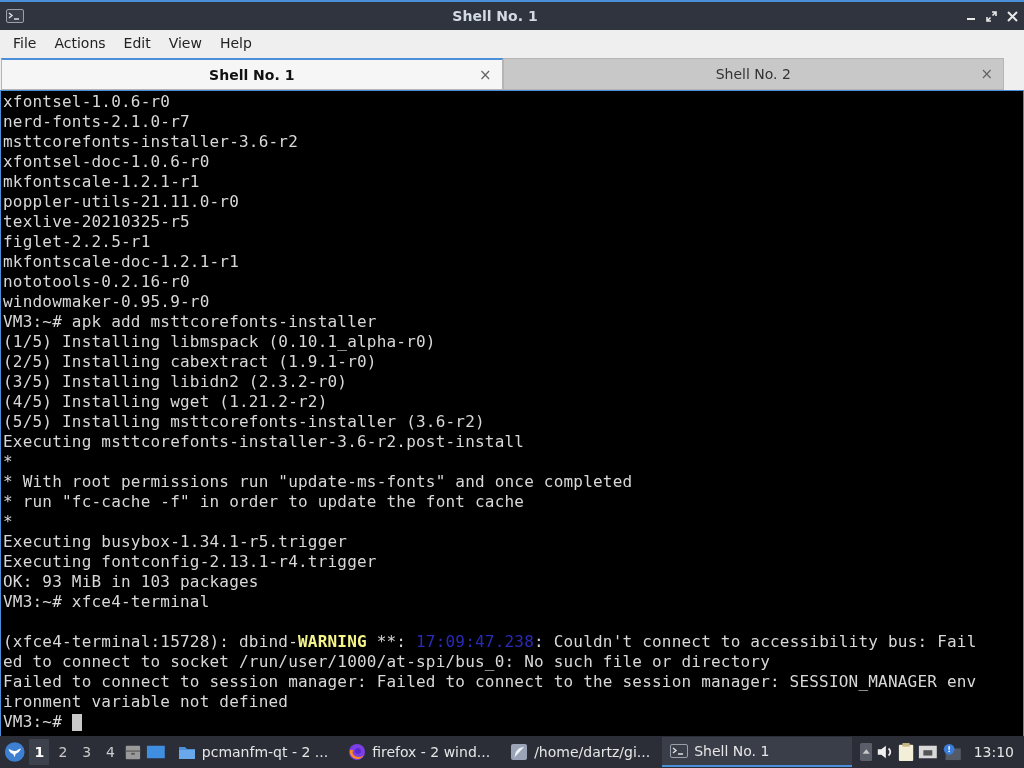 The width and height of the screenshot is (1024, 768). Describe the element at coordinates (63, 752) in the screenshot. I see `desktop-button: 2` at that location.